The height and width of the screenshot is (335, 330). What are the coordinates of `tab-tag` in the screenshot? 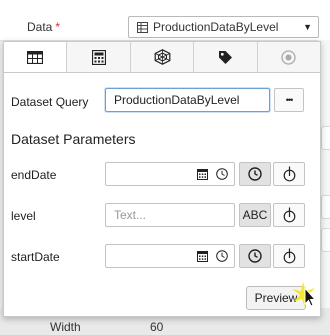 It's located at (226, 57).